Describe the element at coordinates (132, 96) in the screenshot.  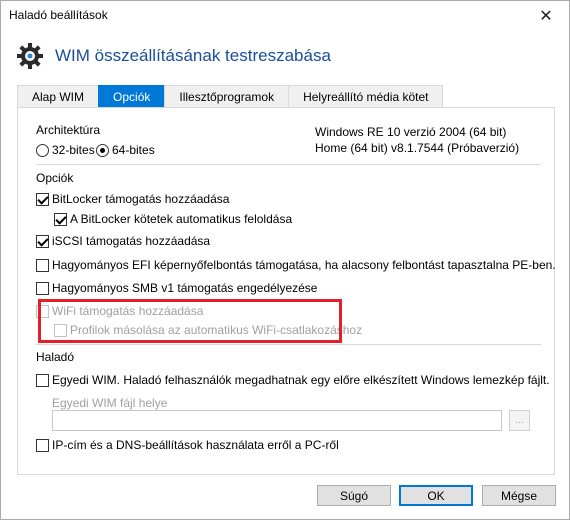
I see `tab-options: Opciók` at that location.